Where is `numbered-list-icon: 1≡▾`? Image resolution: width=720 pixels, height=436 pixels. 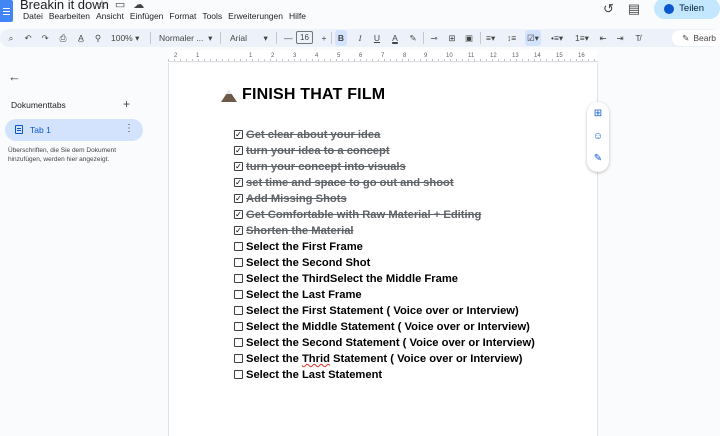 numbered-list-icon: 1≡▾ is located at coordinates (582, 38).